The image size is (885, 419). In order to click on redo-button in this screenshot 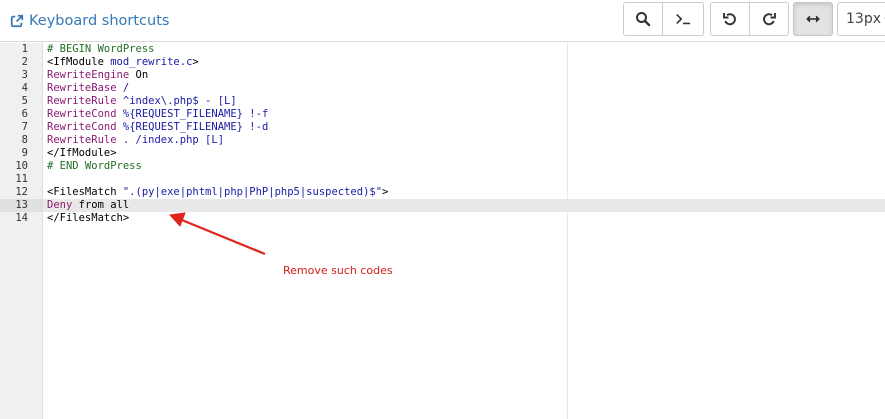, I will do `click(769, 19)`.